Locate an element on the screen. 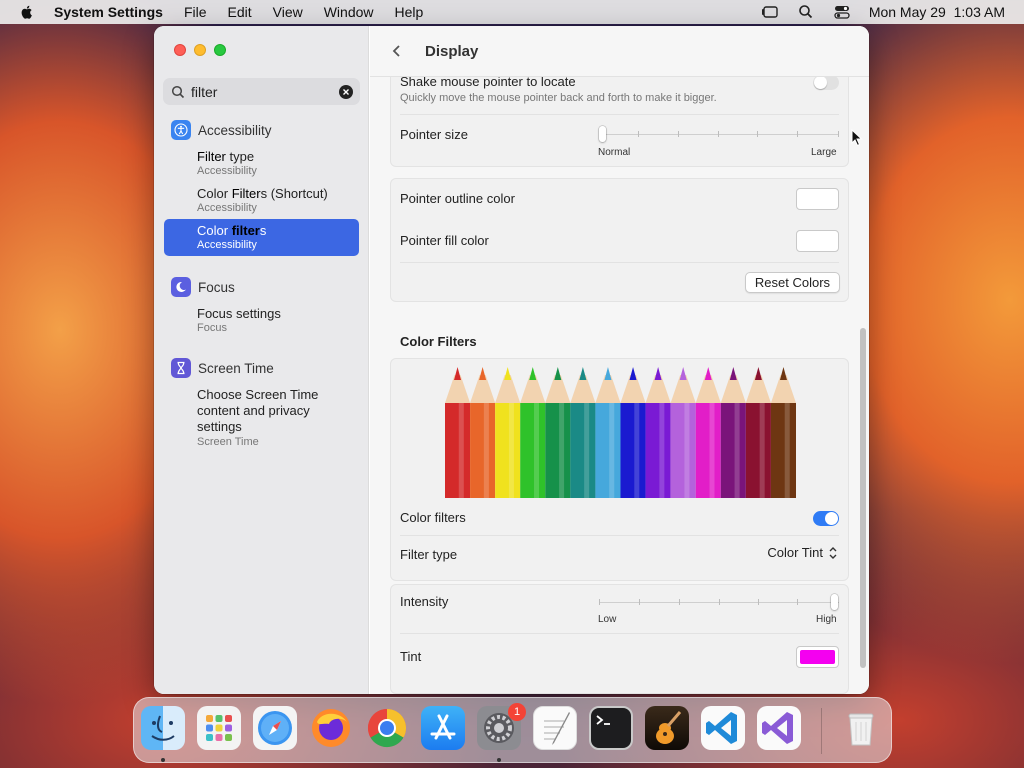 The width and height of the screenshot is (1024, 768). menu-file: File is located at coordinates (195, 12).